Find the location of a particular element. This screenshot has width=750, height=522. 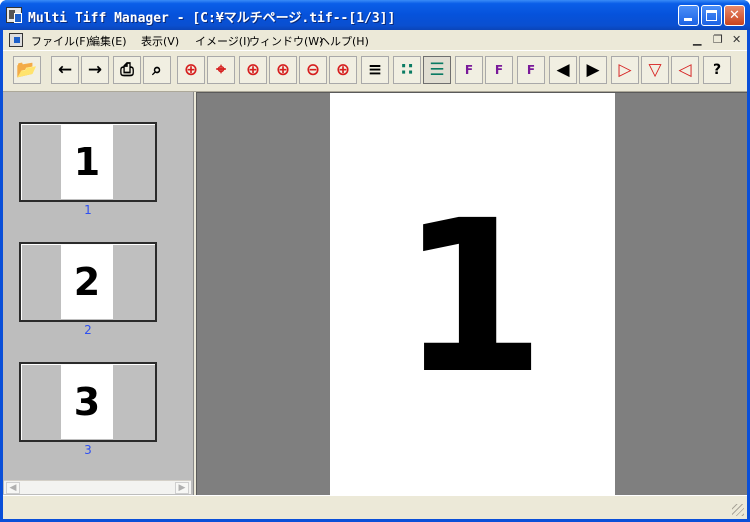

document-system-menu-icon is located at coordinates (16, 40).